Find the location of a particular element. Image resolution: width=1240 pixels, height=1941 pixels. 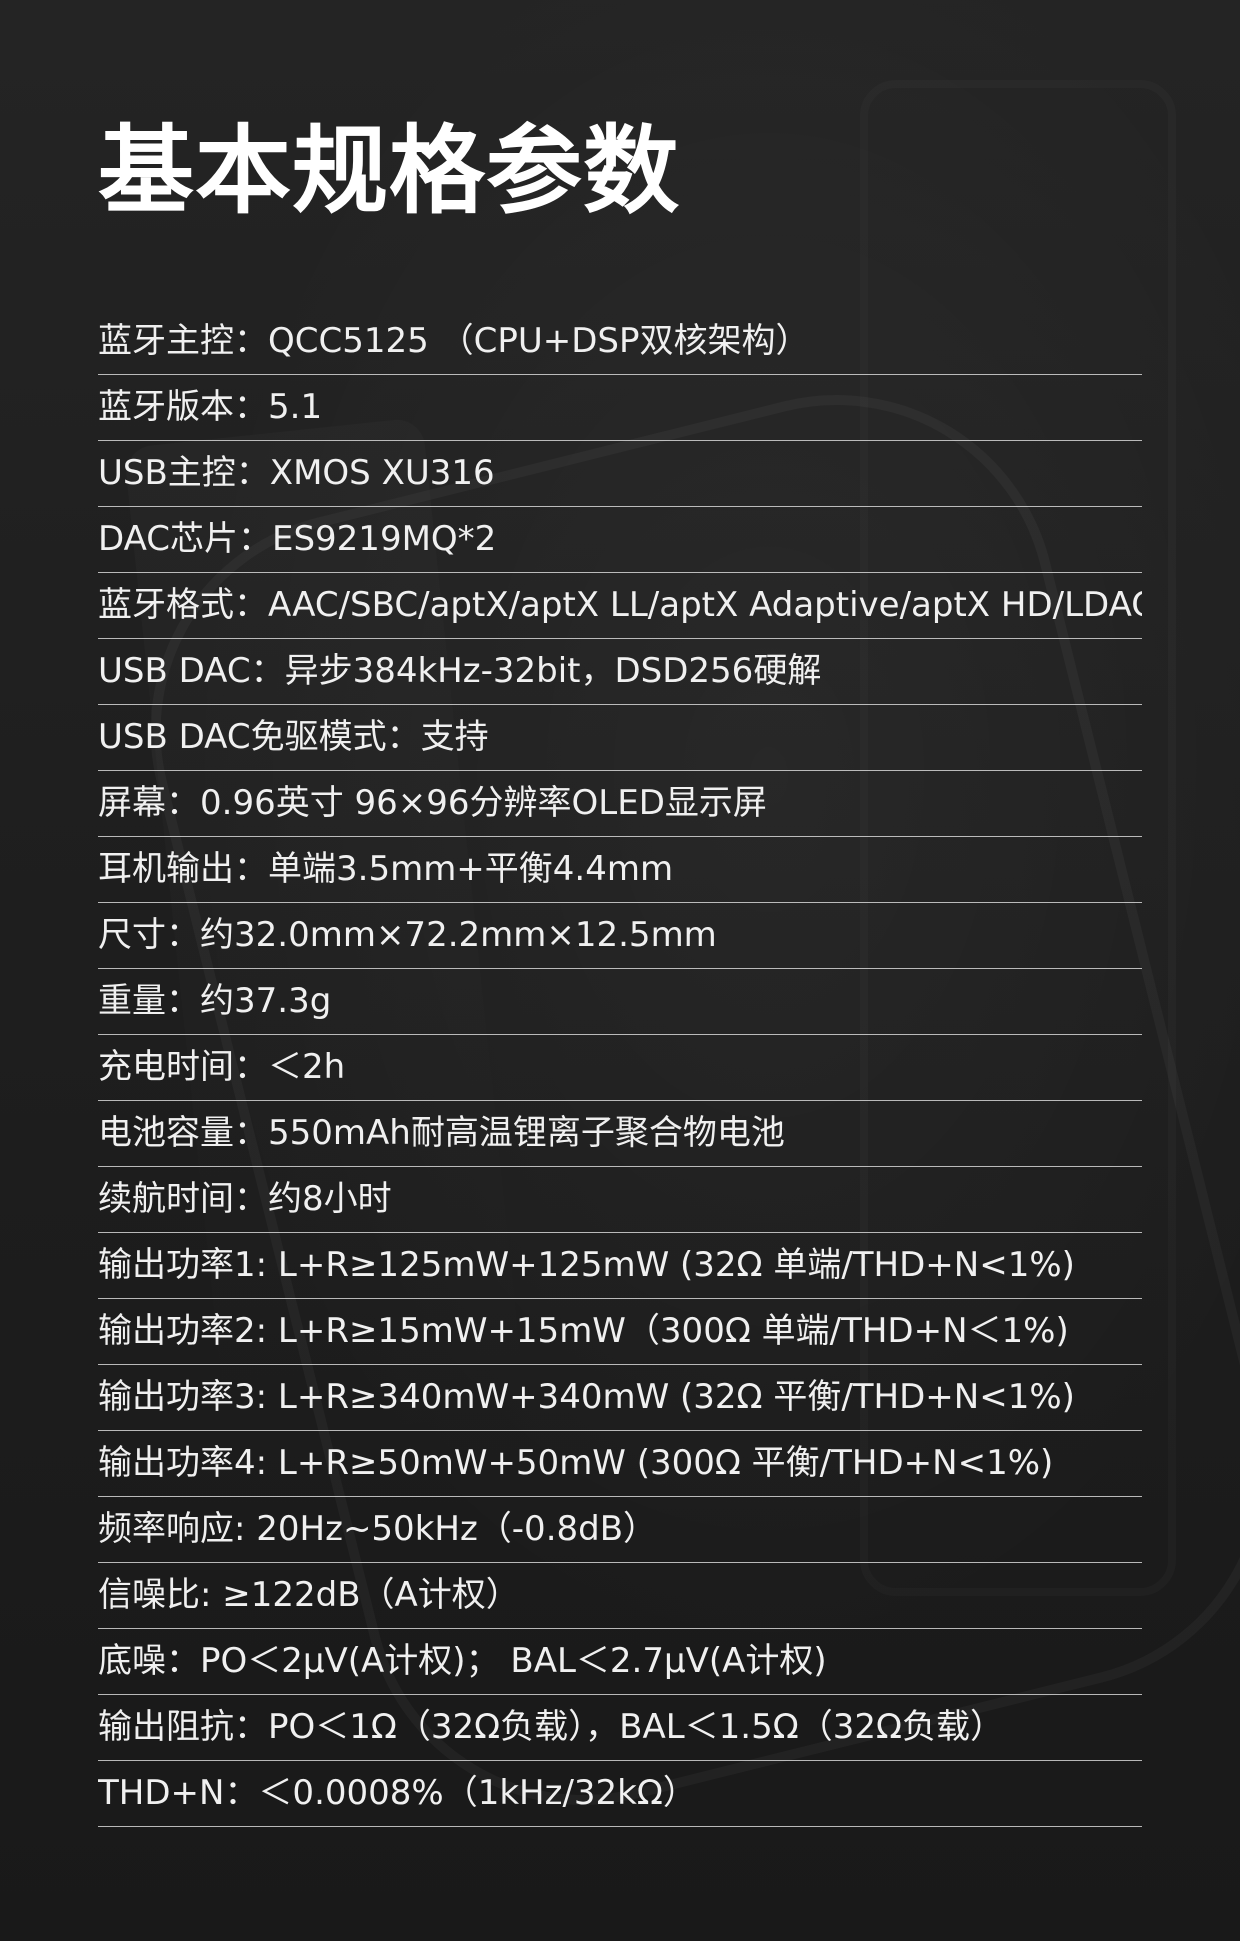

spec-row: 输出功率3: L+R≥340mW+340mW (32Ω 平衡/THD+N<1%) is located at coordinates (620, 1398).